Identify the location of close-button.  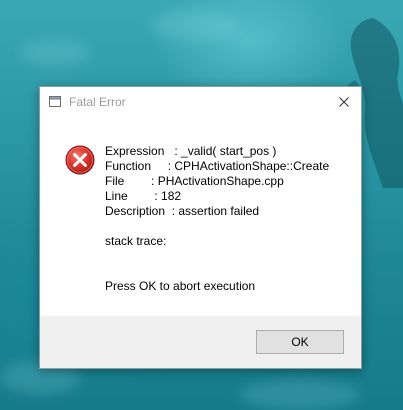
(344, 102).